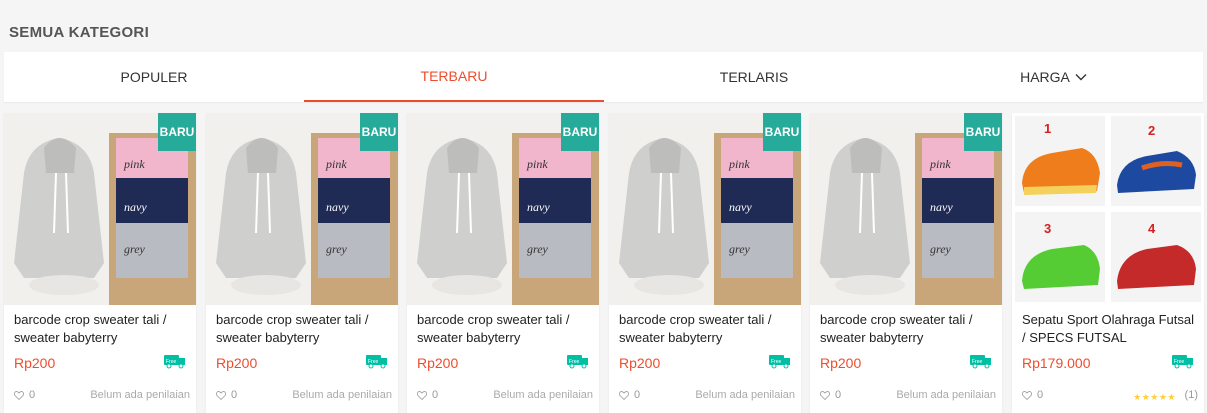  I want to click on rating-count: (1), so click(1191, 395).